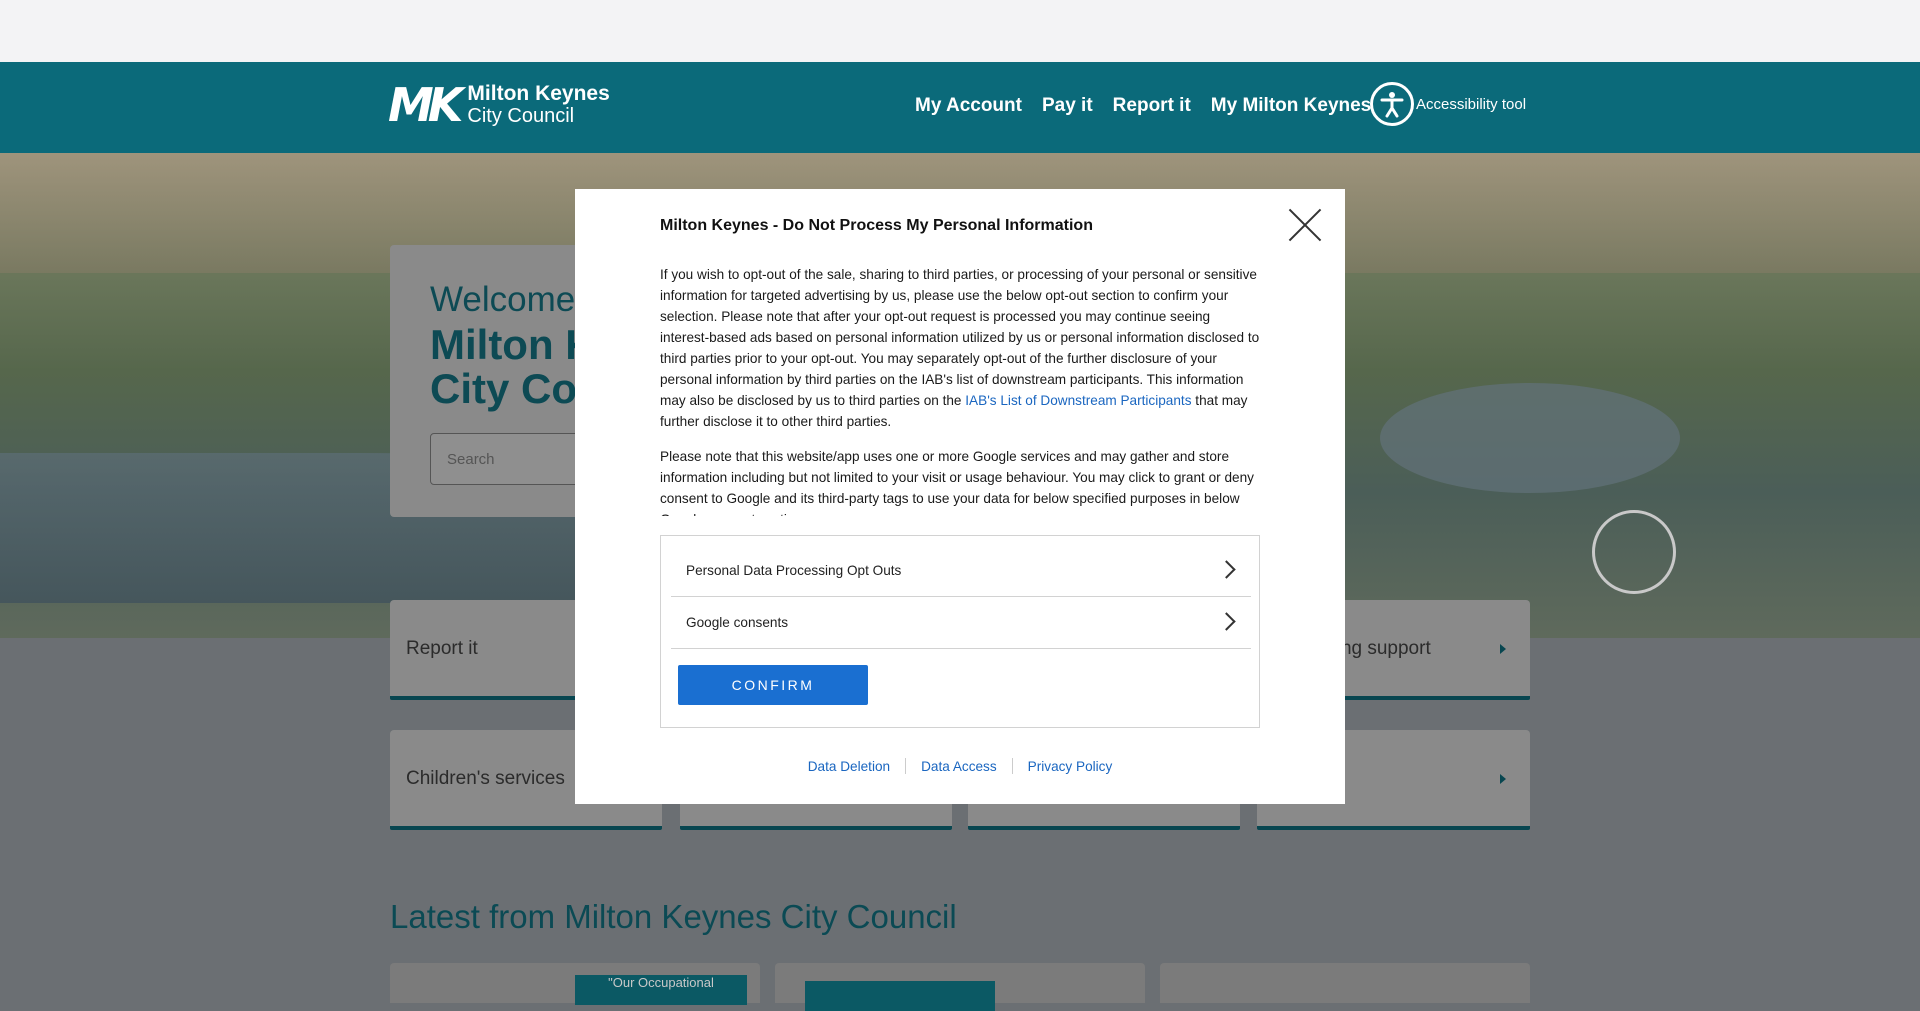  Describe the element at coordinates (521, 115) in the screenshot. I see `logo-line2: City Council` at that location.